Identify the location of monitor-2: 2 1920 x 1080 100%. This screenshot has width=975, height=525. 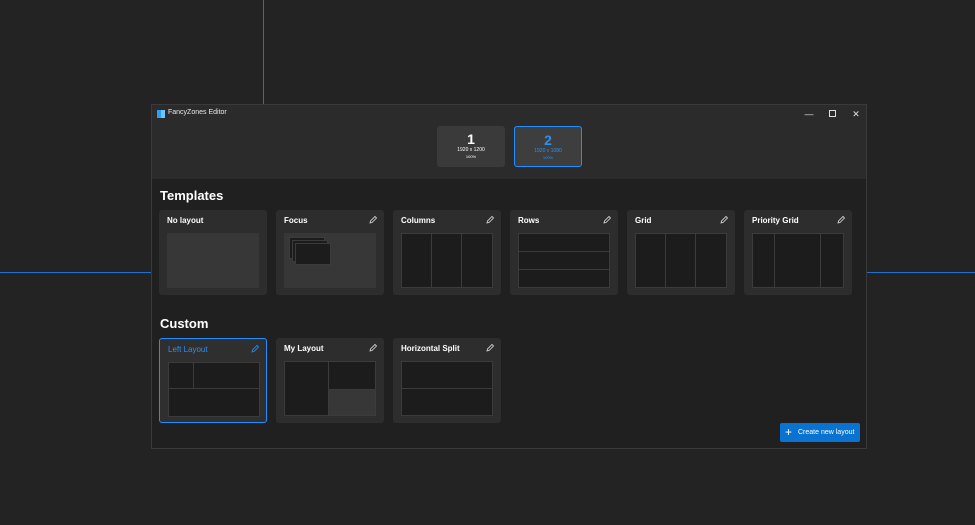
(548, 146).